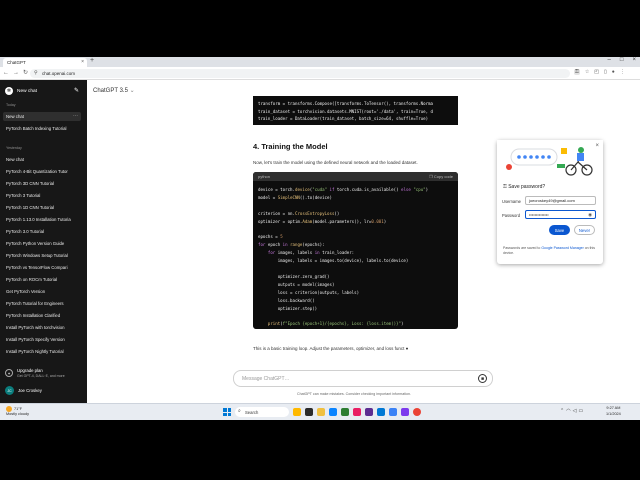  What do you see at coordinates (622, 72) in the screenshot?
I see `menu-icon: ⋮` at bounding box center [622, 72].